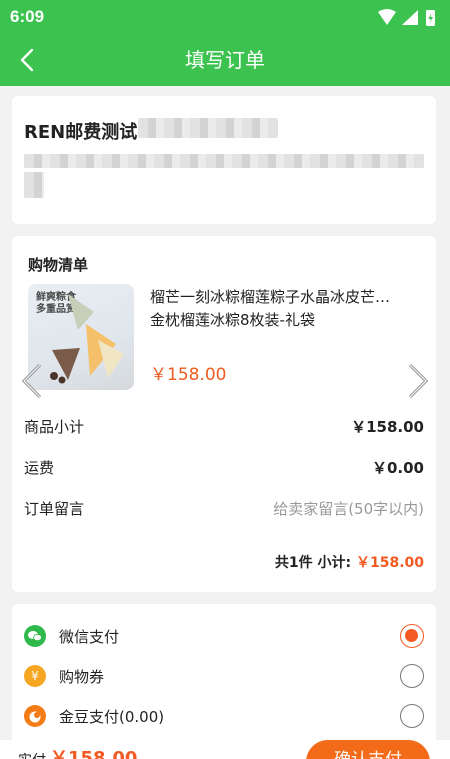 The width and height of the screenshot is (450, 759). I want to click on payment-radio-selected, so click(412, 636).